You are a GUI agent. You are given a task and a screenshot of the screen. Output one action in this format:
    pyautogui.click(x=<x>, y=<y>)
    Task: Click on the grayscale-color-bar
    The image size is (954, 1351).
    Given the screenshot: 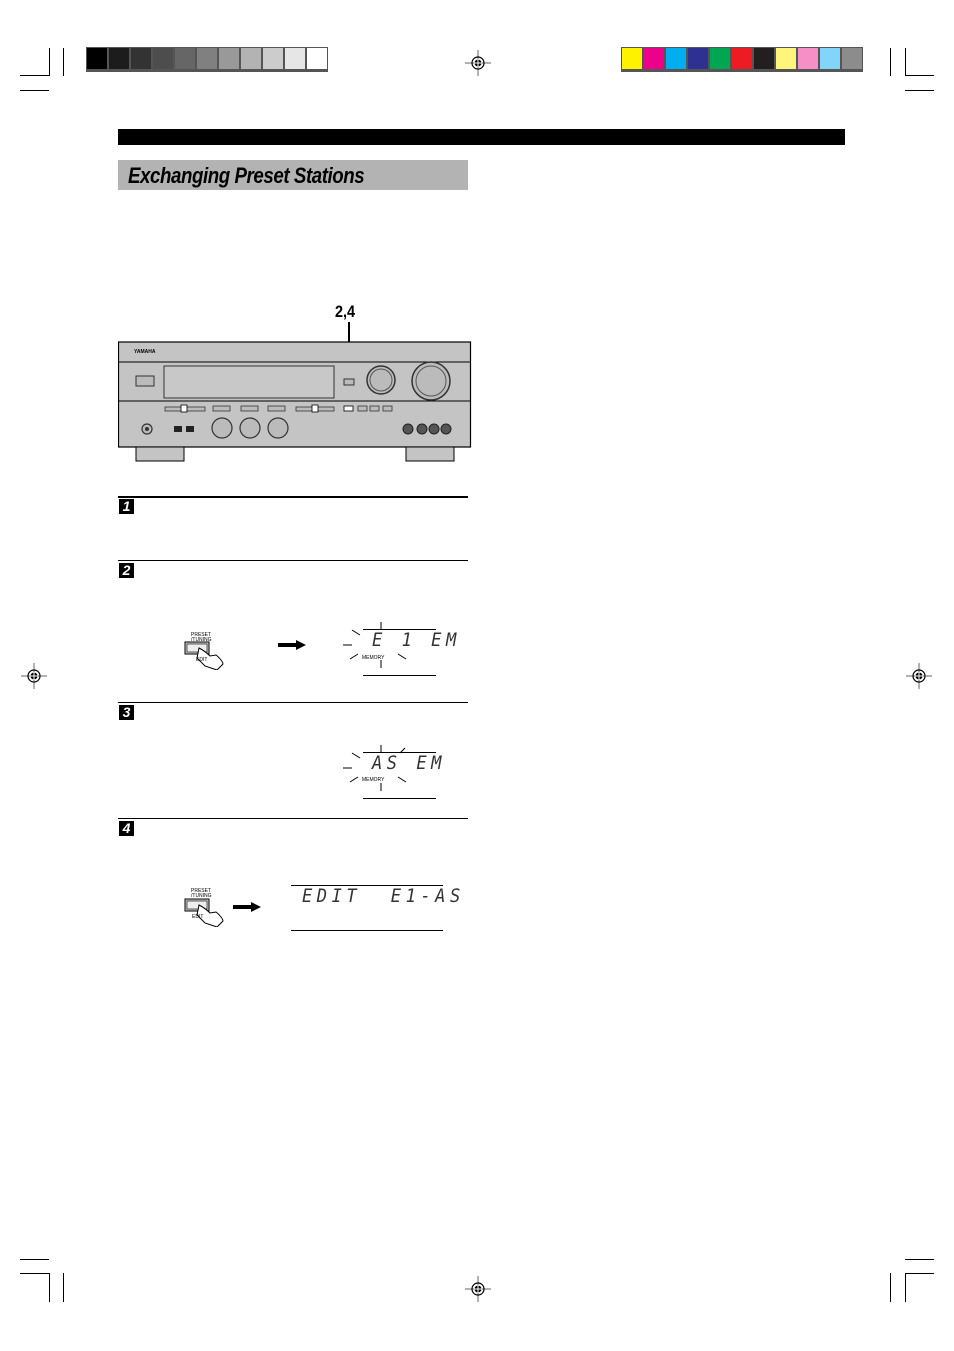 What is the action you would take?
    pyautogui.click(x=207, y=59)
    